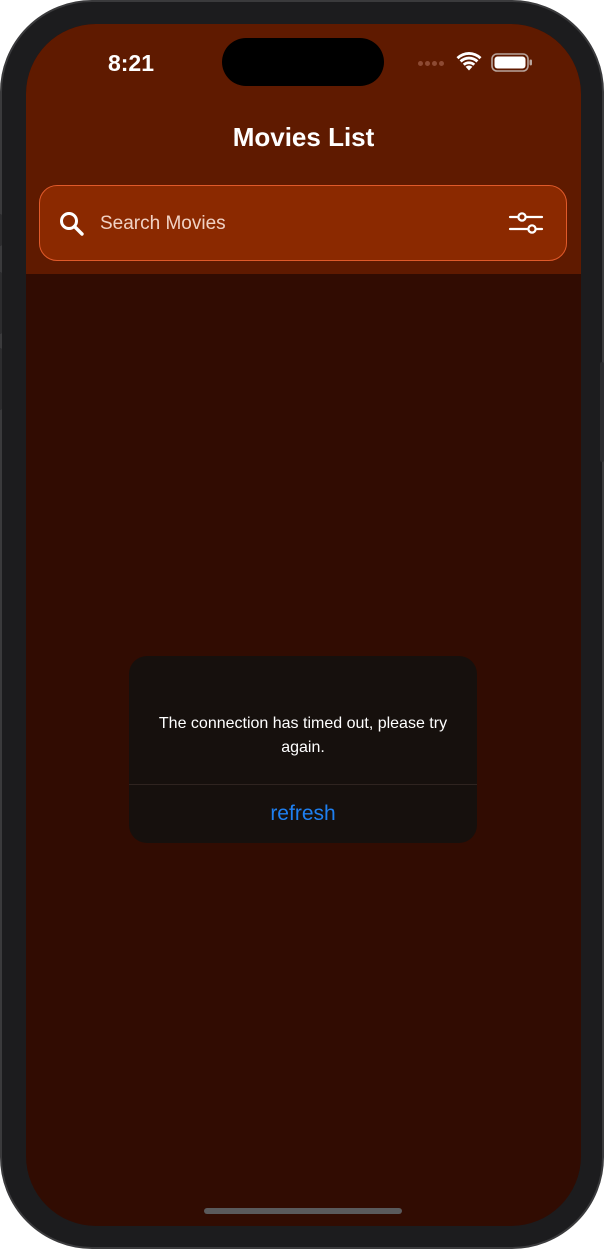  What do you see at coordinates (1, 379) in the screenshot?
I see `volume-down-button` at bounding box center [1, 379].